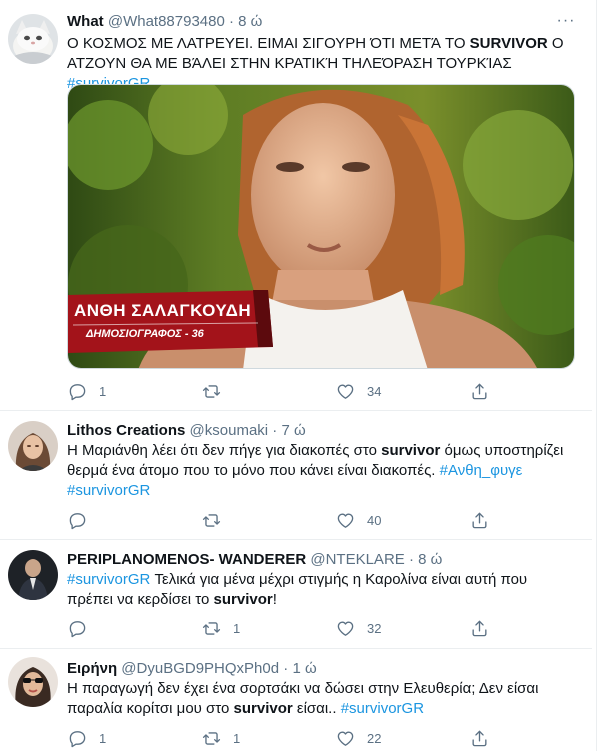 The height and width of the screenshot is (751, 597). I want to click on handle: @DyuBGD9PHQxPh0d, so click(200, 668).